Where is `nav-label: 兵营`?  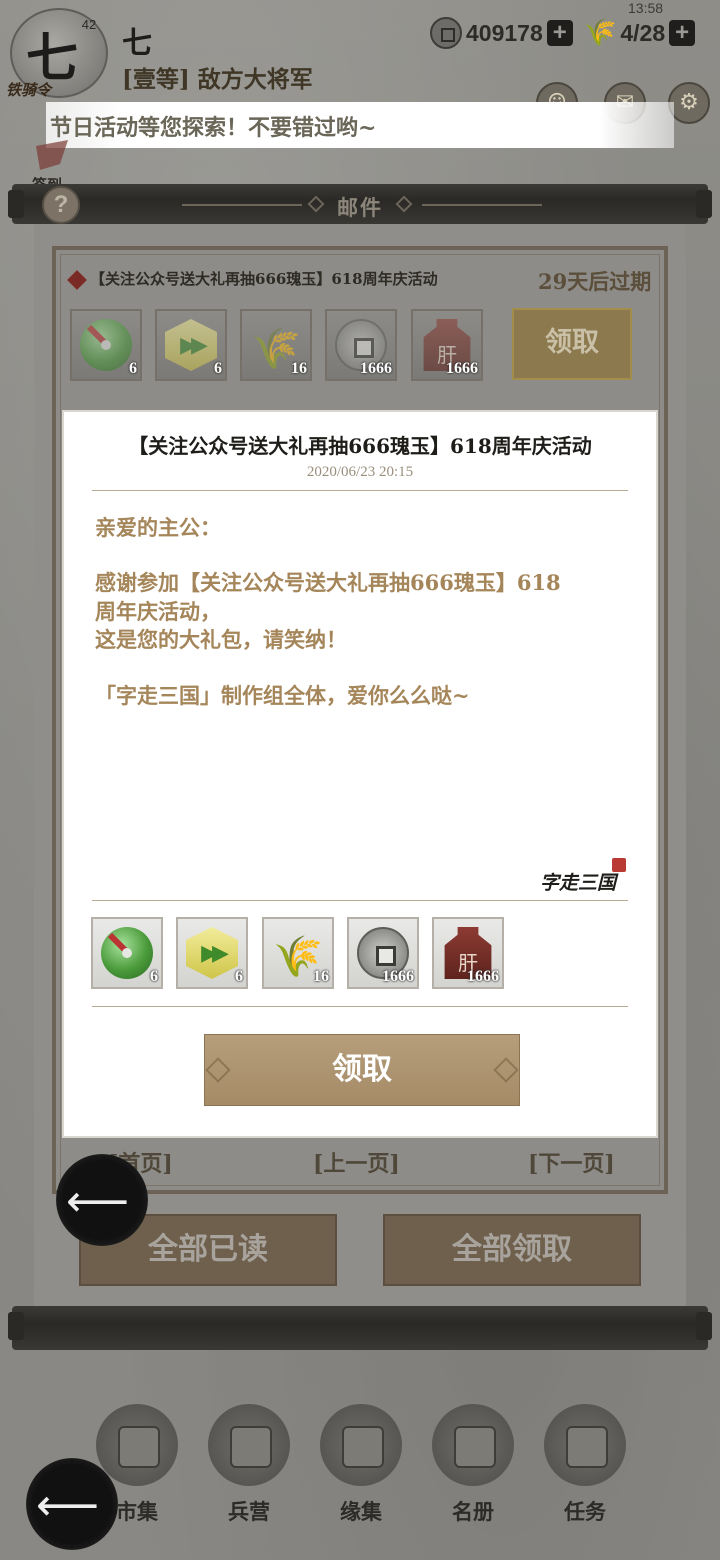
nav-label: 兵营 is located at coordinates (249, 1511).